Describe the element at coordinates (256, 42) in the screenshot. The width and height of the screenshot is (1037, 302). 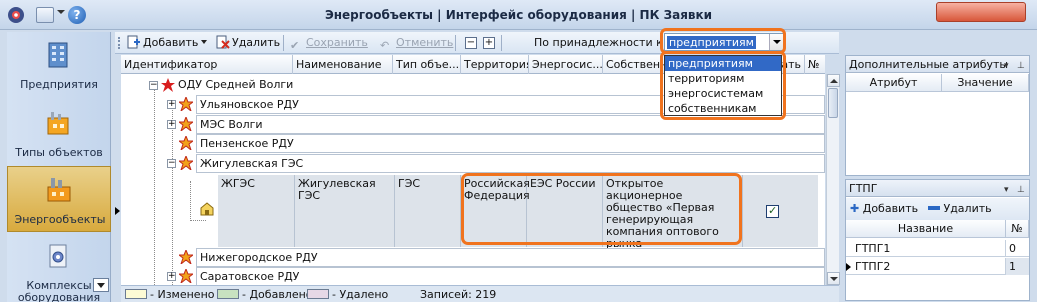
I see `delete-button-label: Удалить` at that location.